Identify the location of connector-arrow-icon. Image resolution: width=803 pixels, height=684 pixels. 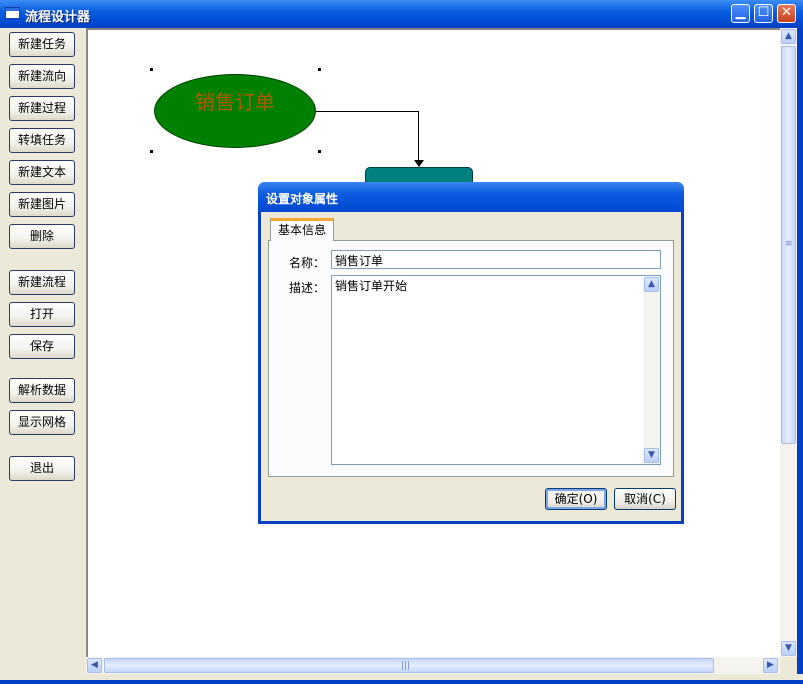
(419, 163).